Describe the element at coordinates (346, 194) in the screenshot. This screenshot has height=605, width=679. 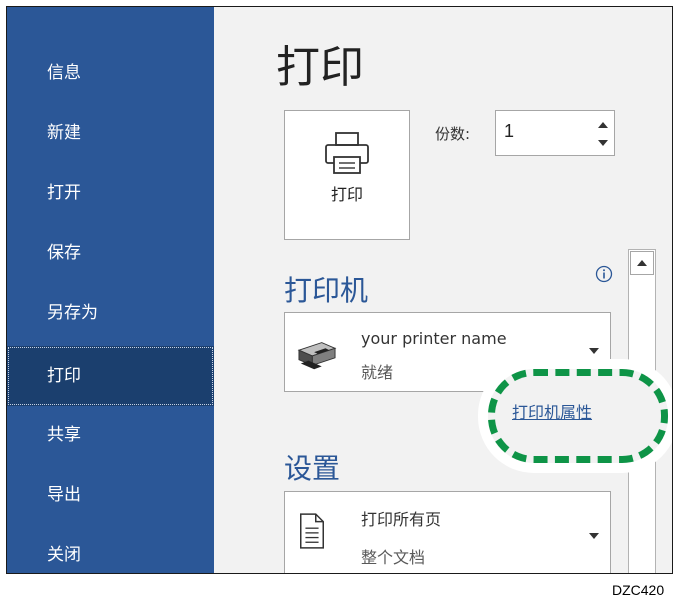
I see `print-button-label: 打印` at that location.